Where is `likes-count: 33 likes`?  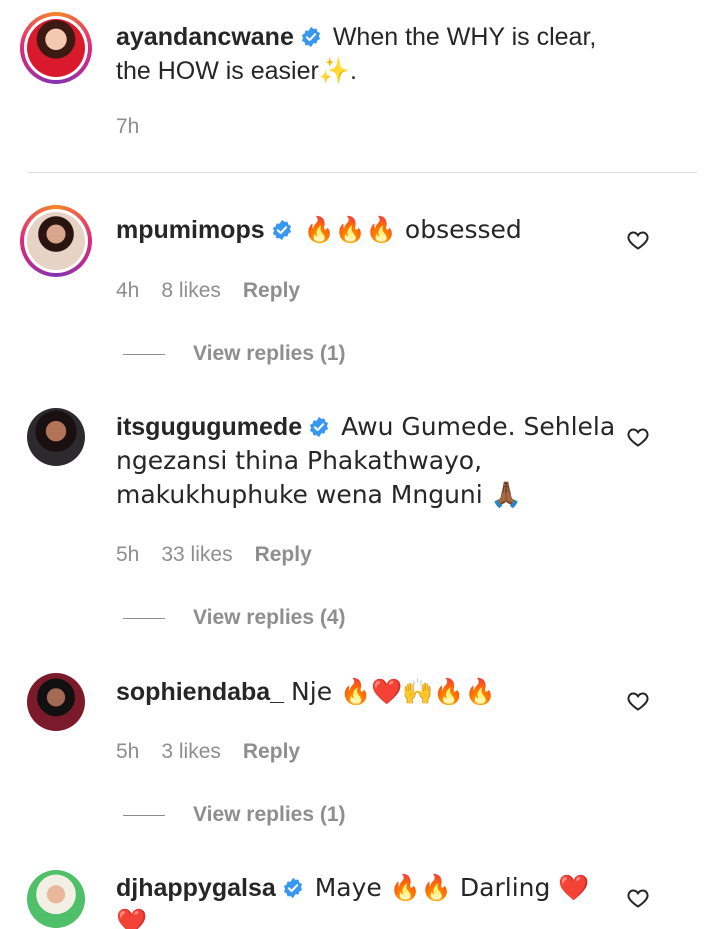 likes-count: 33 likes is located at coordinates (196, 554).